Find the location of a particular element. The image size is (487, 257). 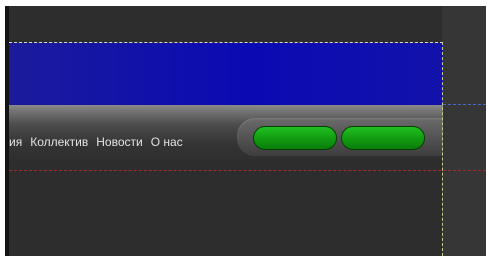

nav-links: ия Коллектив Новости О нас is located at coordinates (96, 142).